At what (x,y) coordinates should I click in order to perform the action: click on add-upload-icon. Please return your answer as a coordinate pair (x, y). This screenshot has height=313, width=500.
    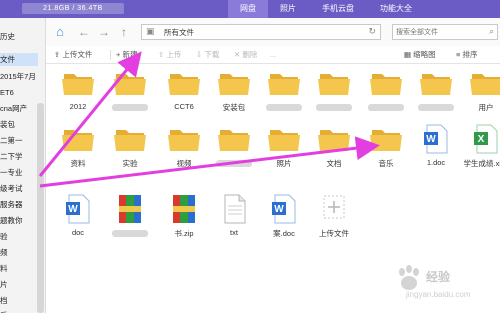
    Looking at the image, I should click on (334, 209).